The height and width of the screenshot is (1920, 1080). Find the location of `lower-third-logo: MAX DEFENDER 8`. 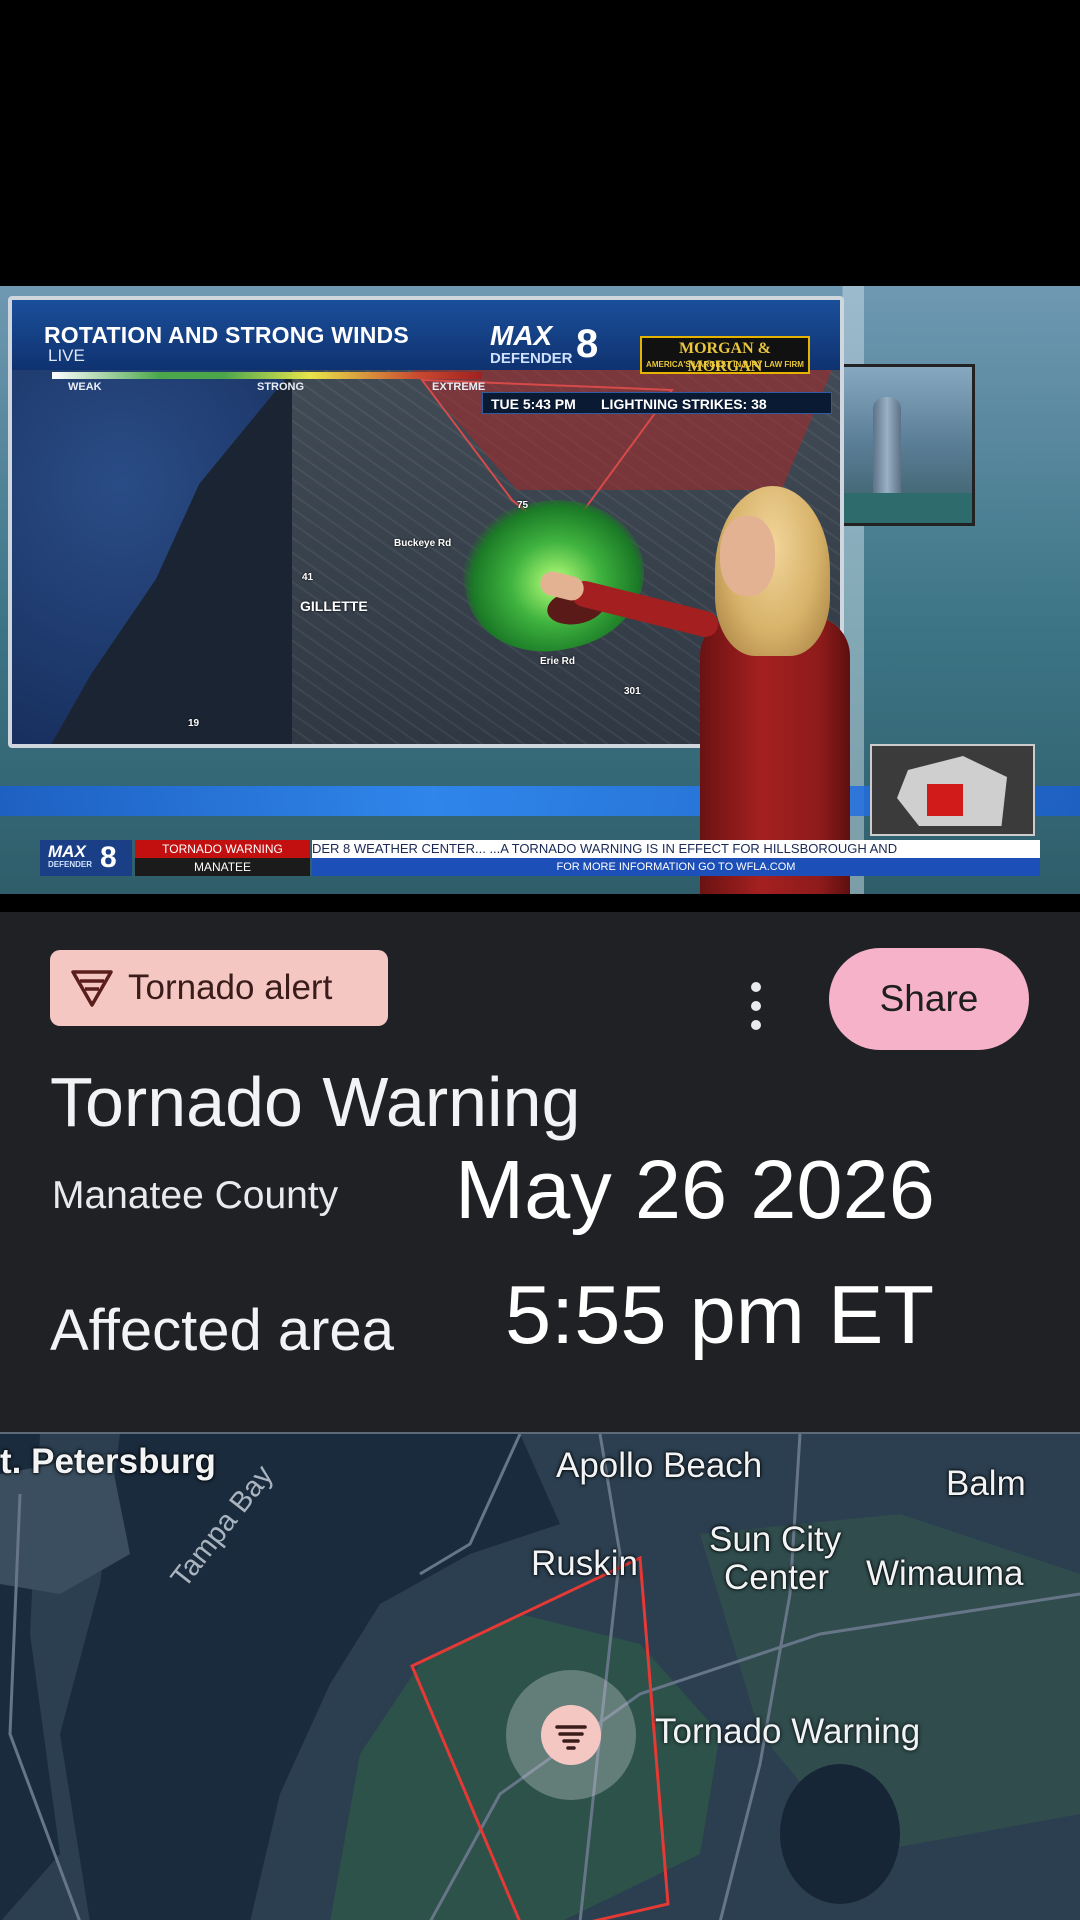

lower-third-logo: MAX DEFENDER 8 is located at coordinates (86, 858).